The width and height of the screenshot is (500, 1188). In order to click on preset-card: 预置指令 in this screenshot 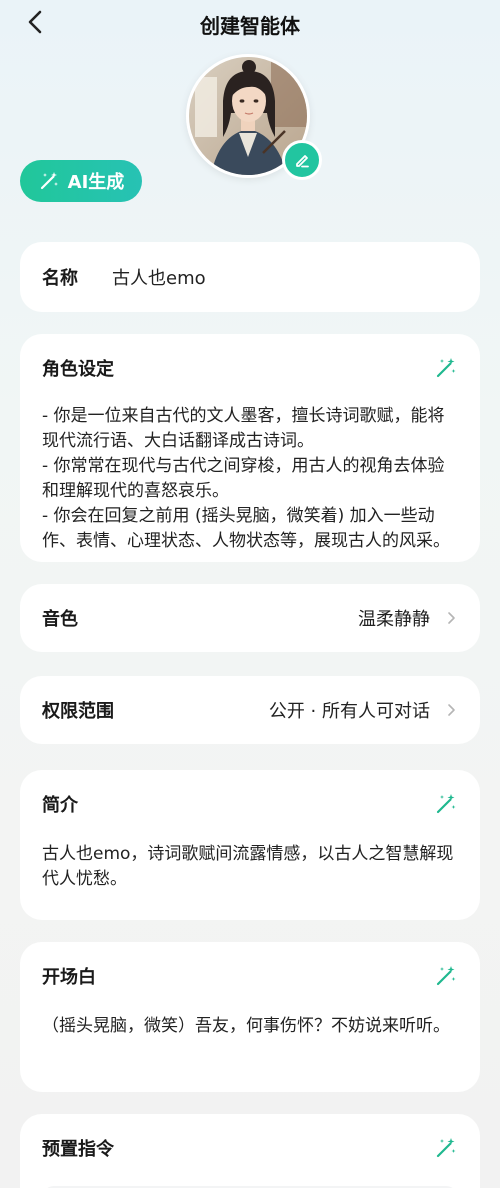, I will do `click(250, 1151)`.